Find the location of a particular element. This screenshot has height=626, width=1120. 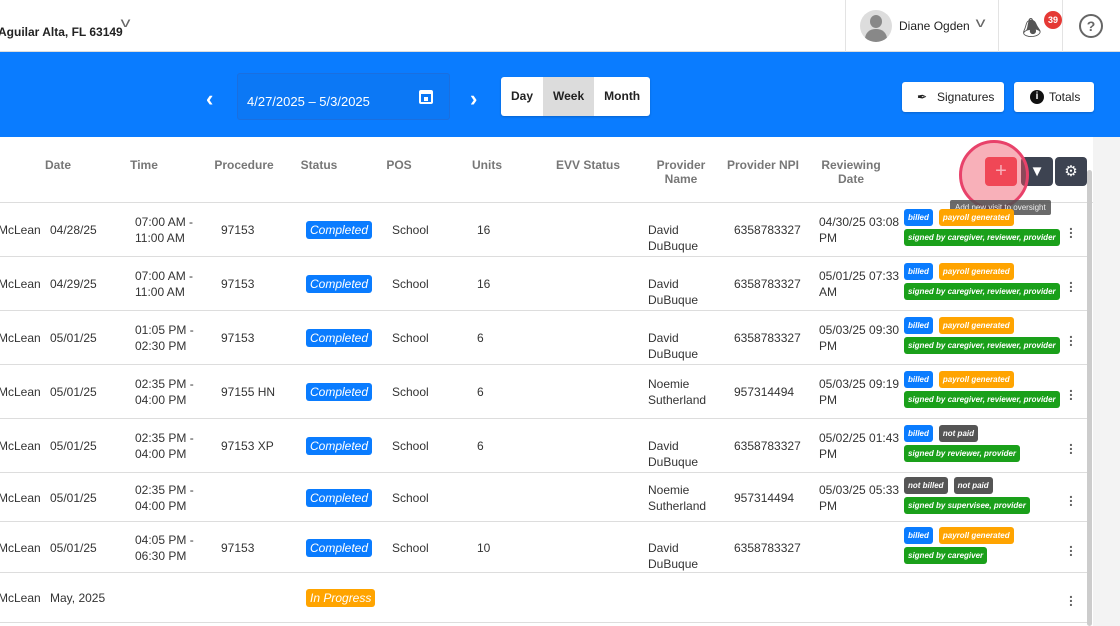

right-gutter is located at coordinates (1106, 381).